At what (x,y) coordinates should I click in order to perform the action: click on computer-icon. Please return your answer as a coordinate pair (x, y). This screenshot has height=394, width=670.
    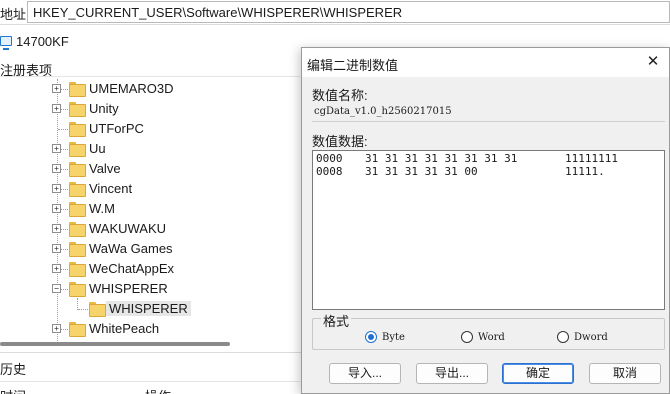
    Looking at the image, I should click on (6, 43).